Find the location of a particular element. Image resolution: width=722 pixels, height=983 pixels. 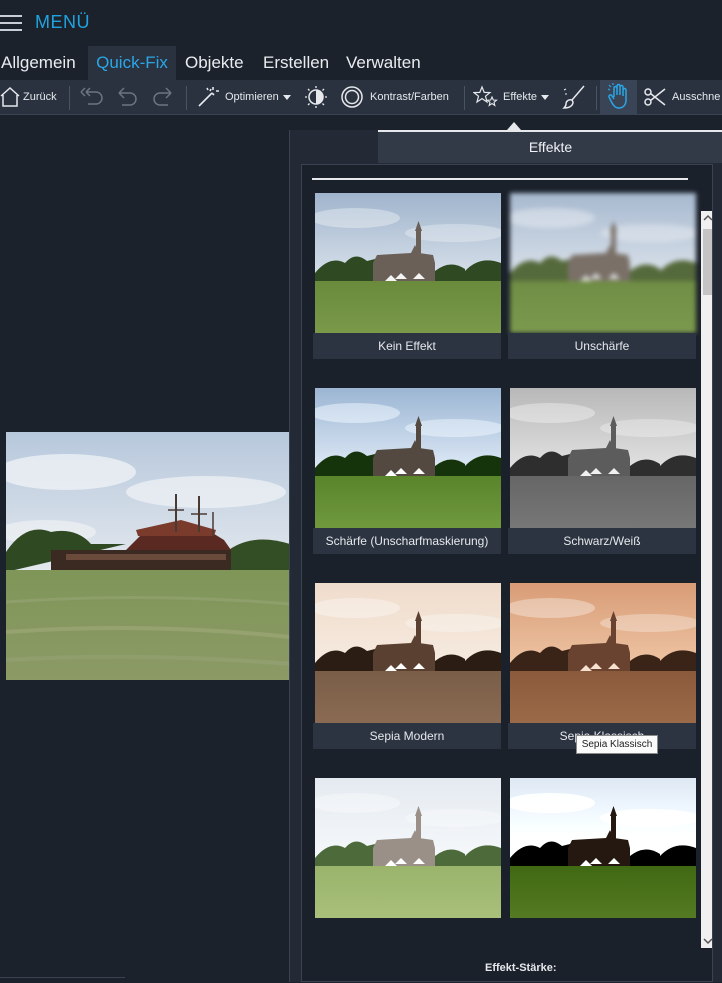

undo-button is located at coordinates (127, 97).